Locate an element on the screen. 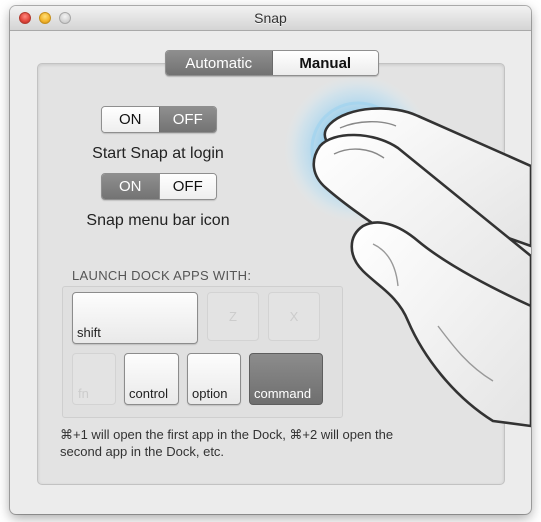 The image size is (541, 522). control-key: control is located at coordinates (151, 379).